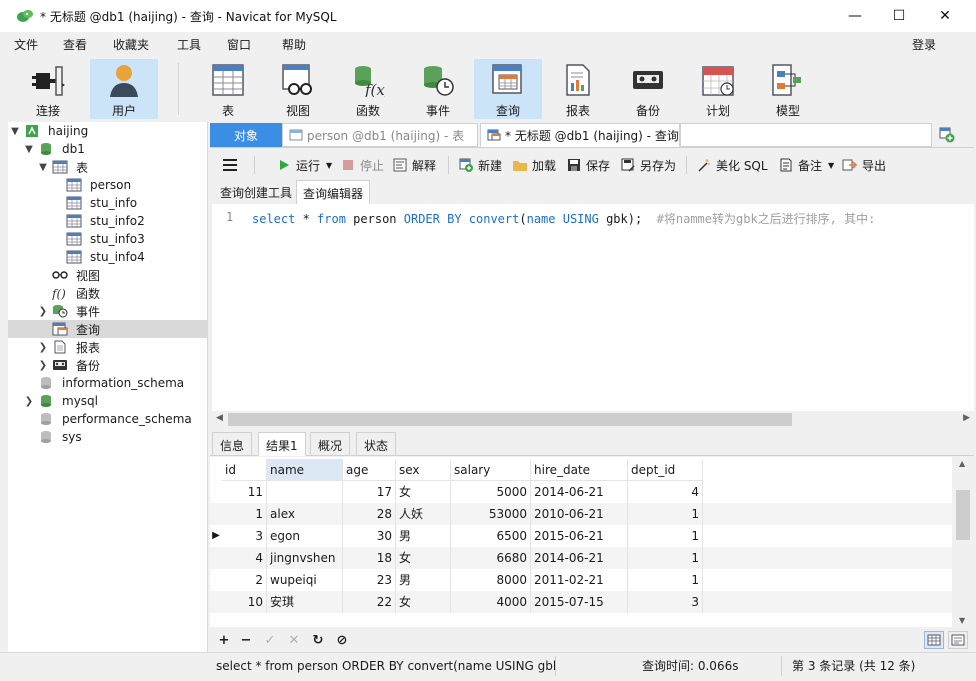  What do you see at coordinates (899, 16) in the screenshot?
I see `maximize-button: ☐` at bounding box center [899, 16].